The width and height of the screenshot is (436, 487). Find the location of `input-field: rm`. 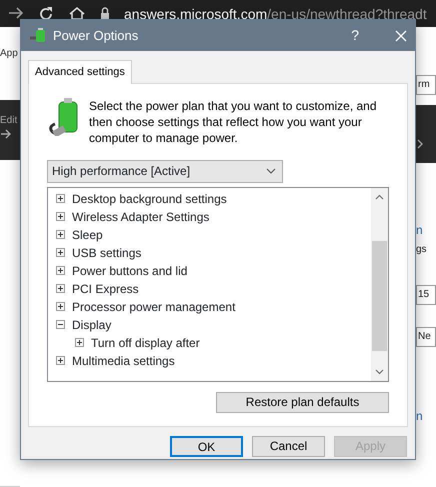

input-field: rm is located at coordinates (426, 85).